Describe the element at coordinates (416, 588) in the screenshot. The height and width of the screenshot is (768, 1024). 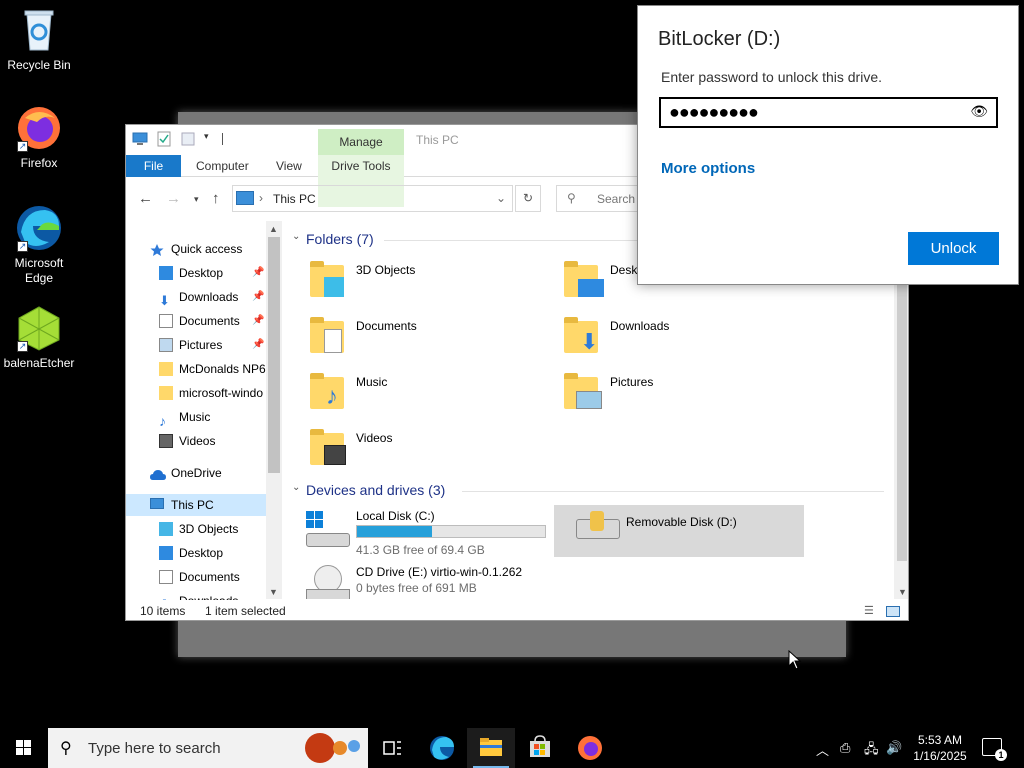
I see `drive-free-space: 0 bytes free of 691 MB` at that location.